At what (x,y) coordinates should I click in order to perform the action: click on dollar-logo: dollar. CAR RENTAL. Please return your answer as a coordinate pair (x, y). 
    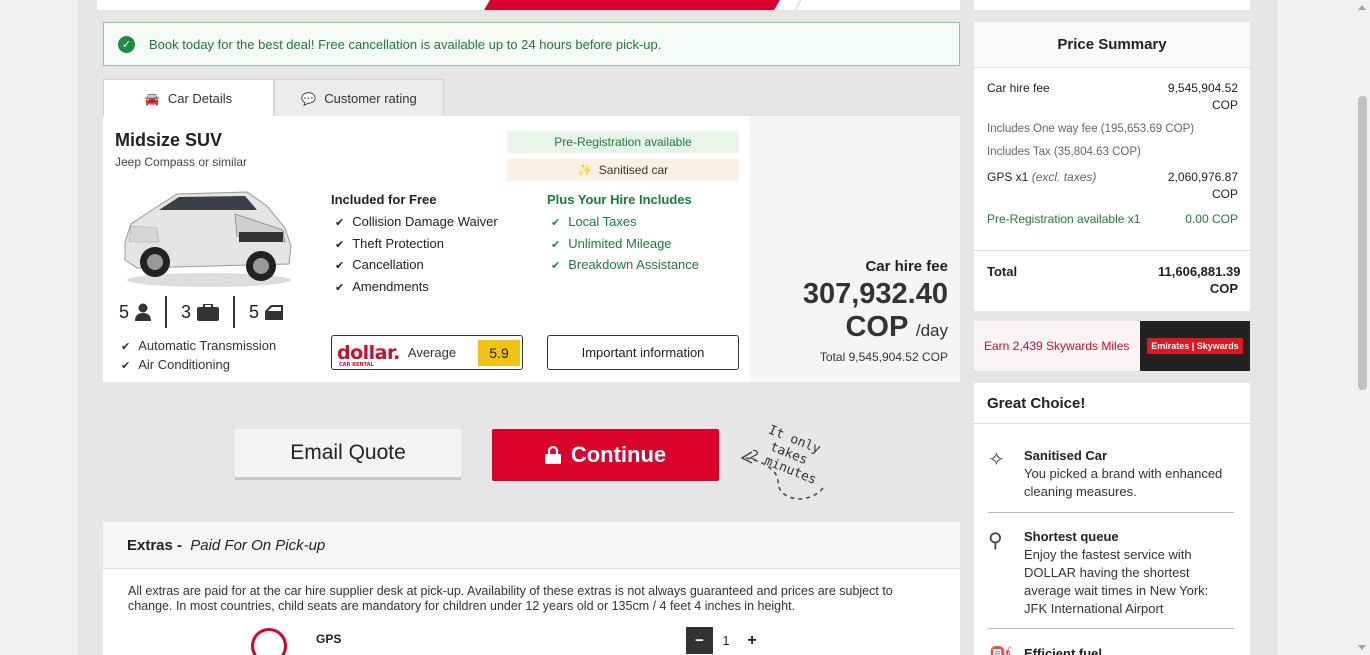
    Looking at the image, I should click on (368, 354).